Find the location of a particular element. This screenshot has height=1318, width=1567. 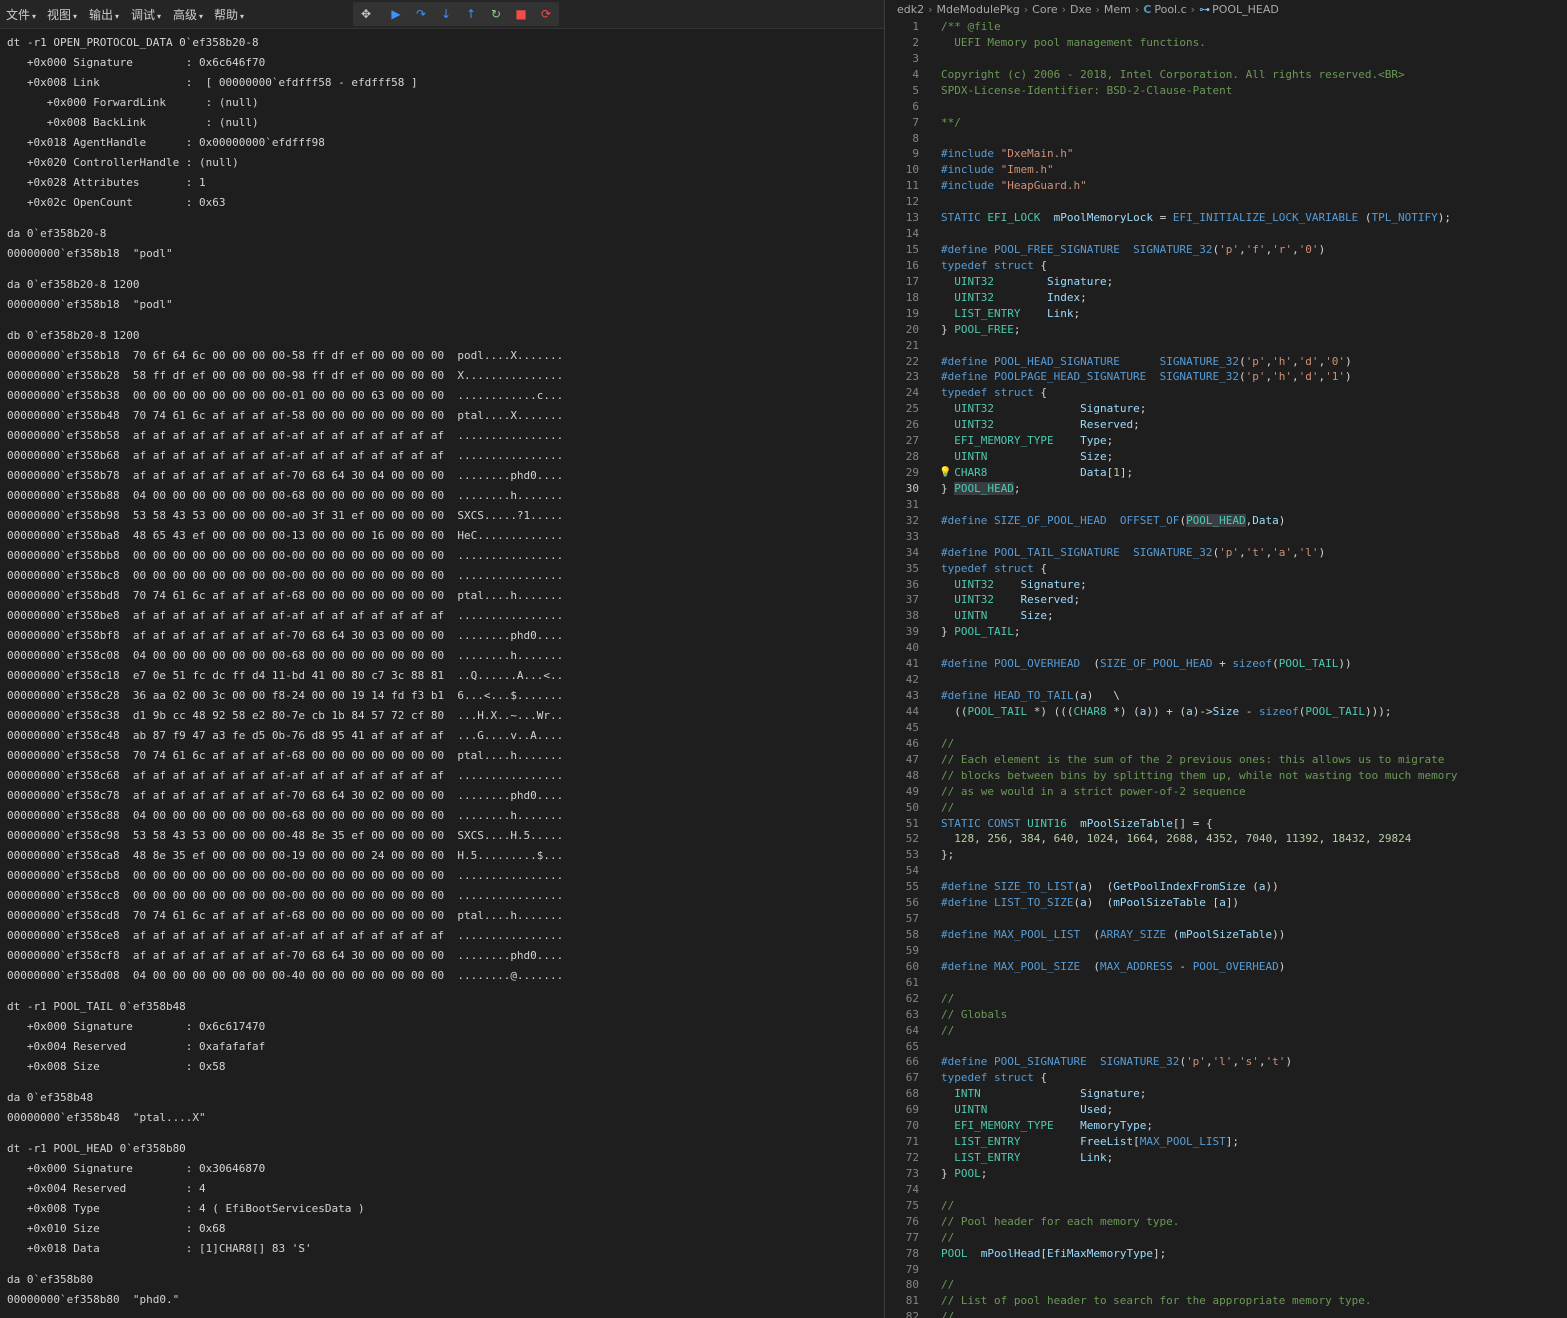

code-text: // Globals is located at coordinates (974, 1014).